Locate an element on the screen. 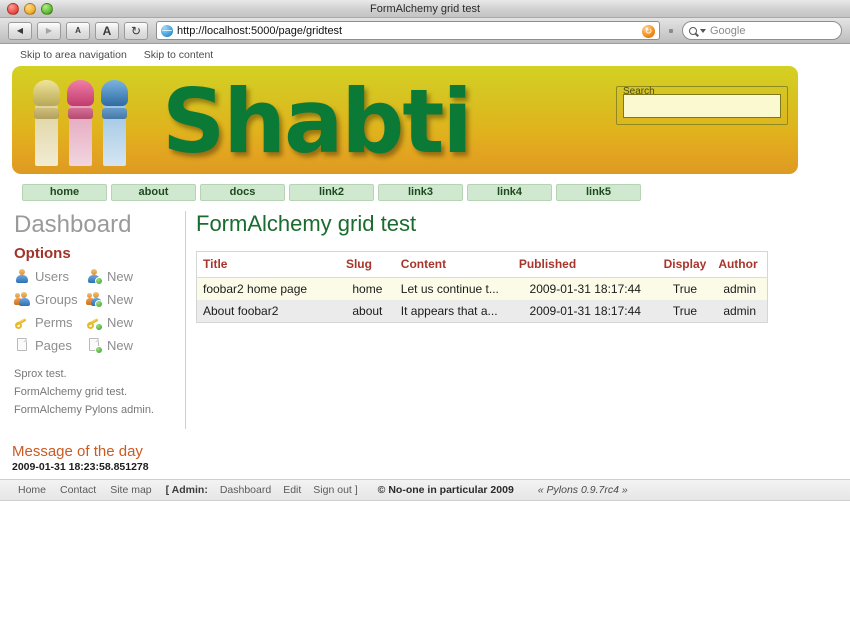  reload-button: ↻ is located at coordinates (136, 30).